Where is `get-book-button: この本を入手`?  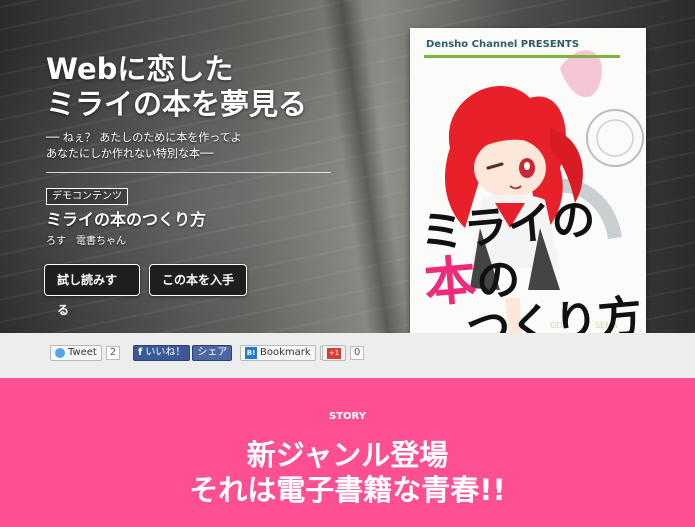
get-book-button: この本を入手 is located at coordinates (198, 280).